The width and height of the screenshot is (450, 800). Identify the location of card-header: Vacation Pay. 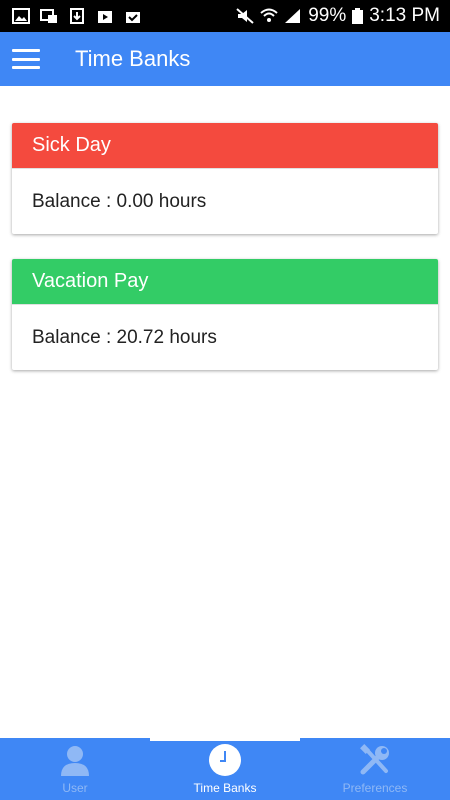
(225, 281).